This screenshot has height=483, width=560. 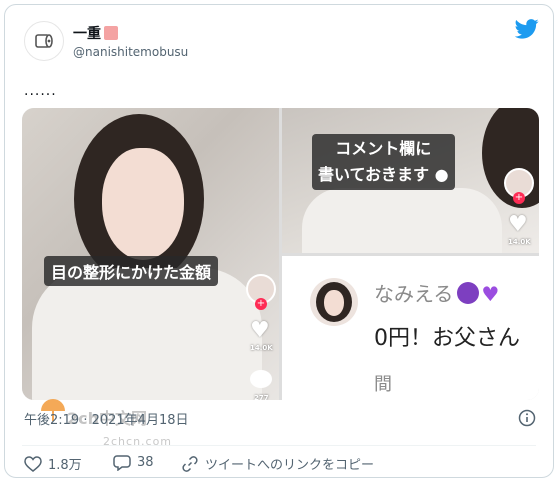 What do you see at coordinates (122, 463) in the screenshot?
I see `reply-icon` at bounding box center [122, 463].